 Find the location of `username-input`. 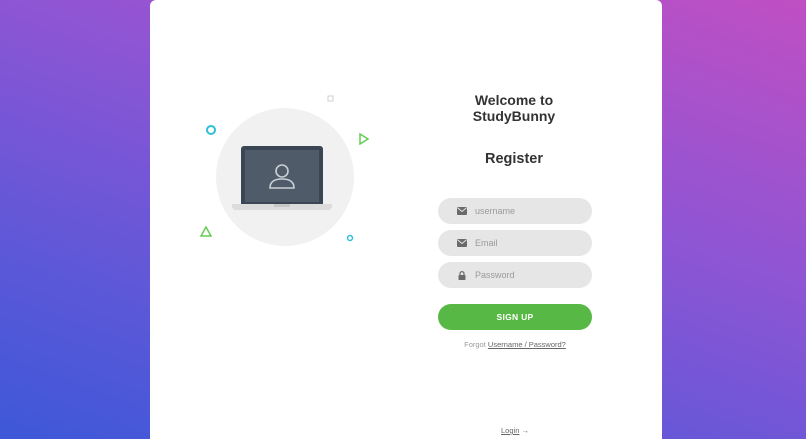

username-input is located at coordinates (525, 211).